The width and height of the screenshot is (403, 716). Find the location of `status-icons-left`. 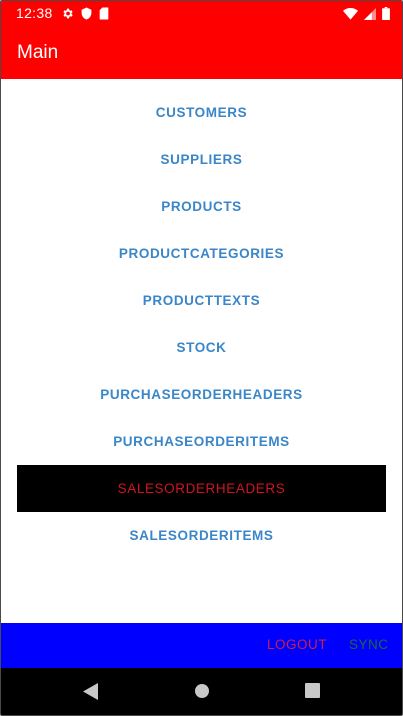

status-icons-left is located at coordinates (85, 13).